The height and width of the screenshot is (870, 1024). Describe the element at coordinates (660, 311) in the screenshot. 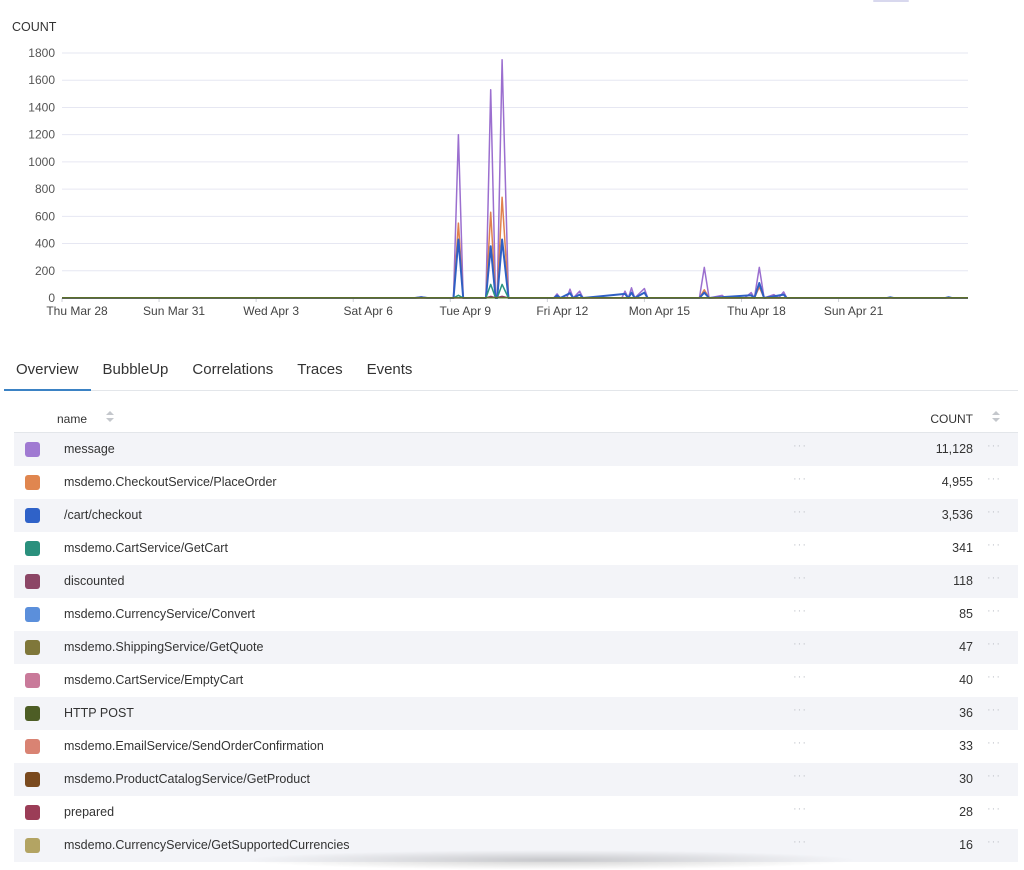

I see `x-tick-label: Mon Apr 15` at that location.